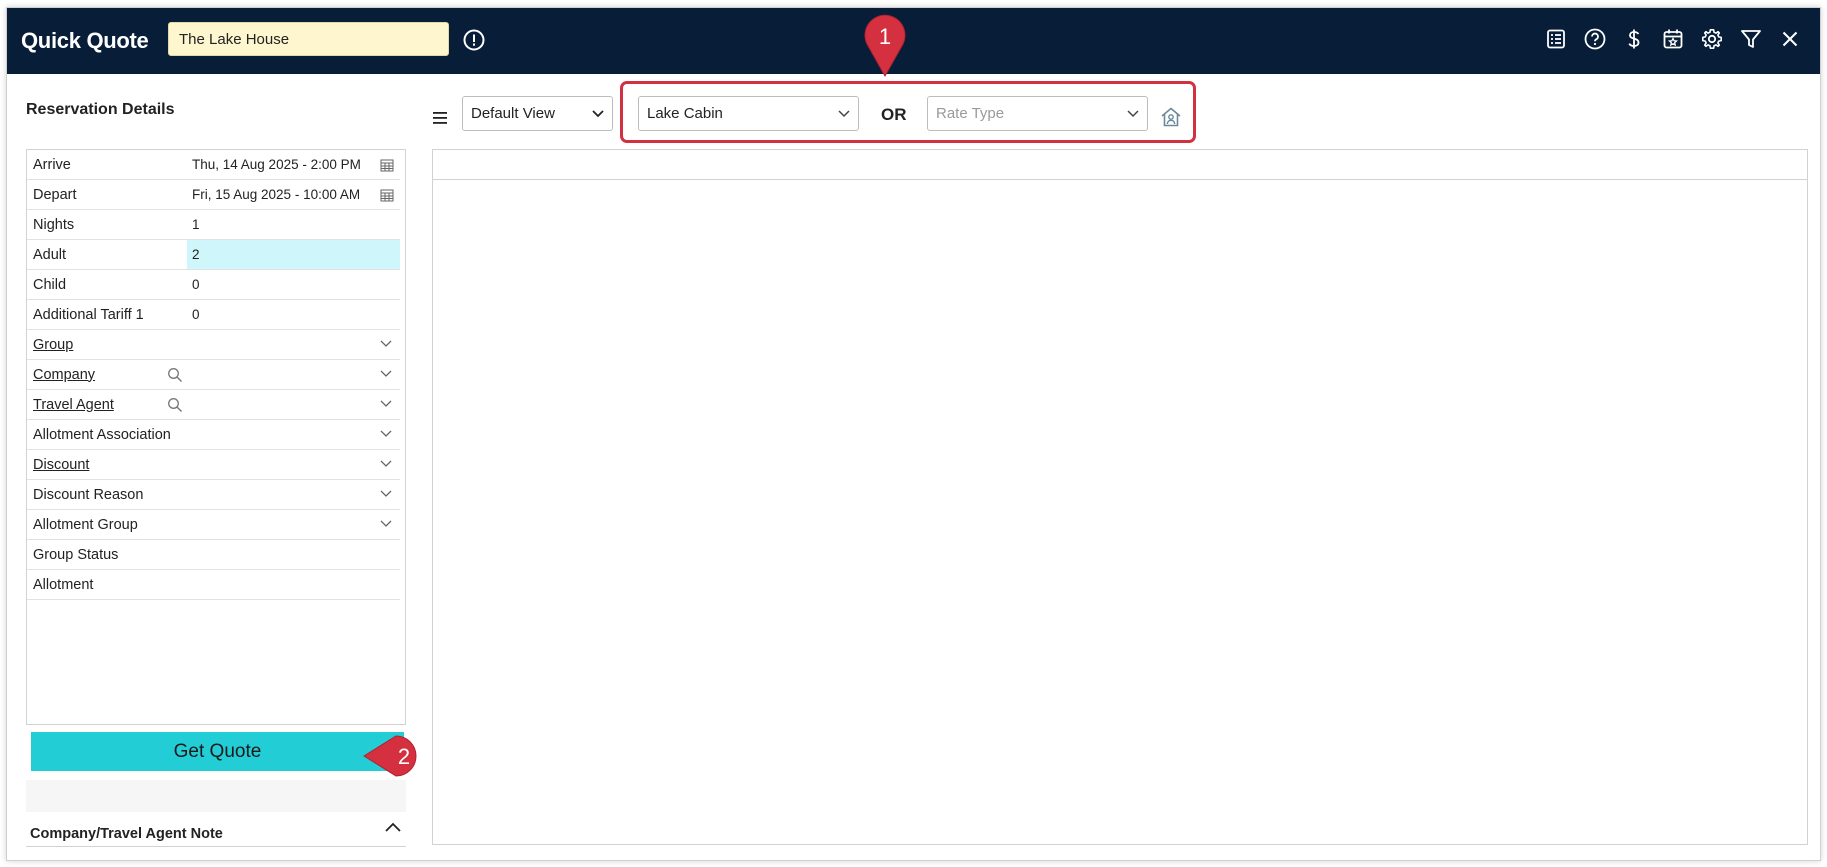 This screenshot has height=867, width=1827. I want to click on app-title: Quick Quote, so click(85, 40).